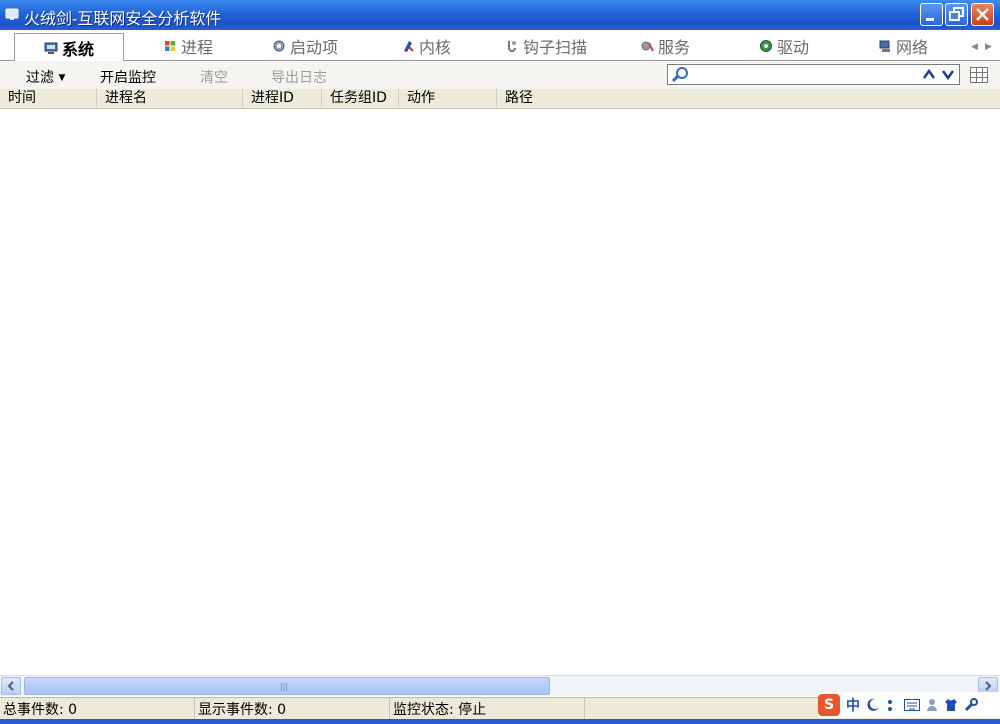 Image resolution: width=1000 pixels, height=724 pixels. Describe the element at coordinates (674, 47) in the screenshot. I see `tab-label: 服务` at that location.